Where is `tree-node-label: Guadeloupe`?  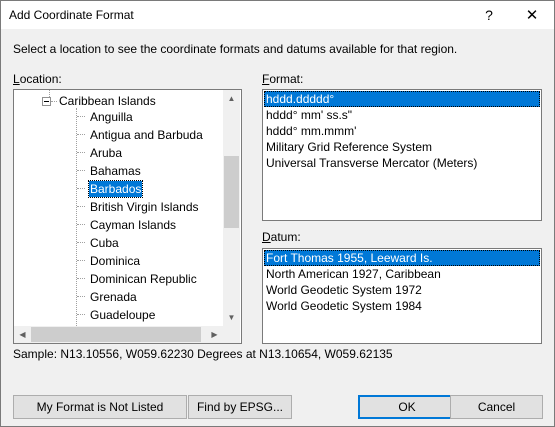 tree-node-label: Guadeloupe is located at coordinates (123, 315).